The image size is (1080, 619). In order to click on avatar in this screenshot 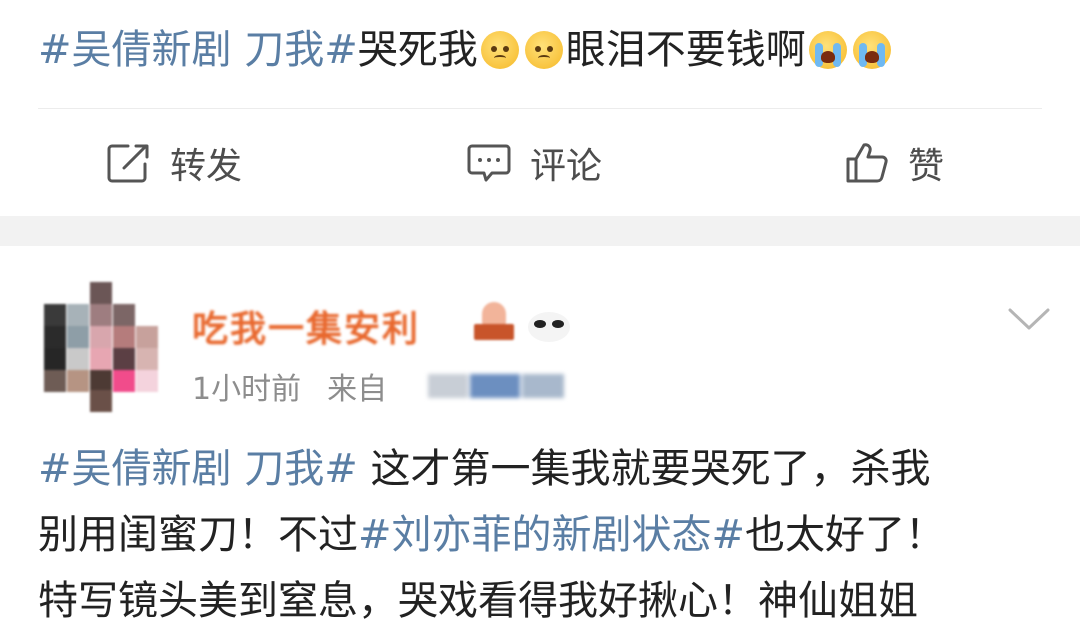, I will do `click(100, 347)`.